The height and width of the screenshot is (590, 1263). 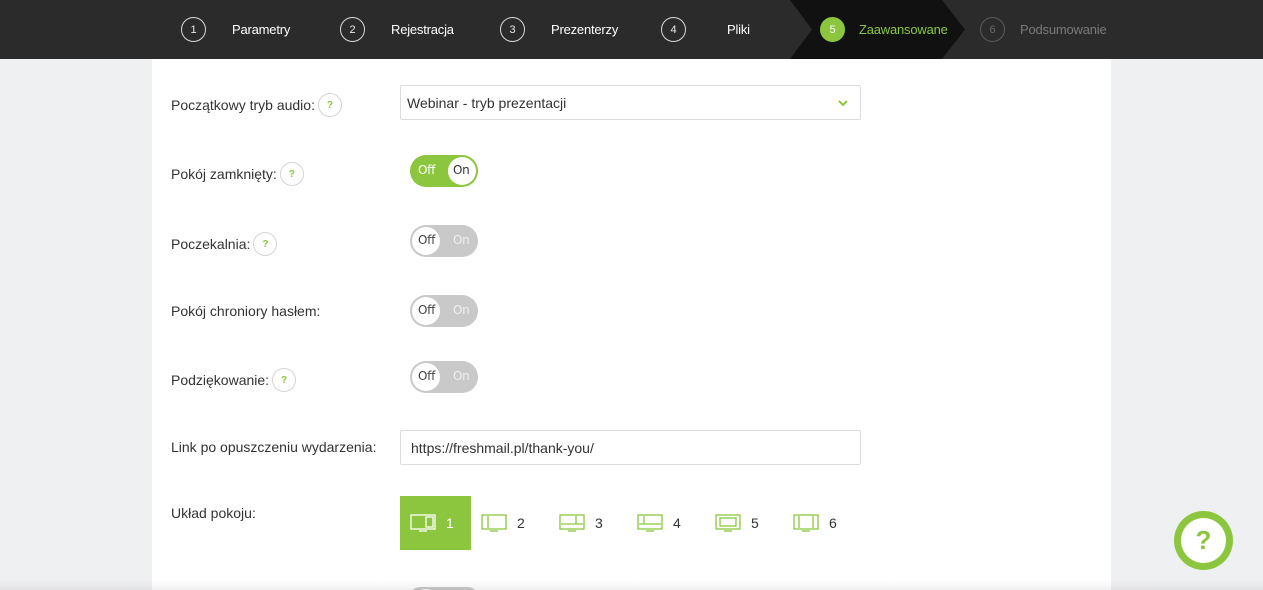 I want to click on step-number: 3, so click(x=512, y=29).